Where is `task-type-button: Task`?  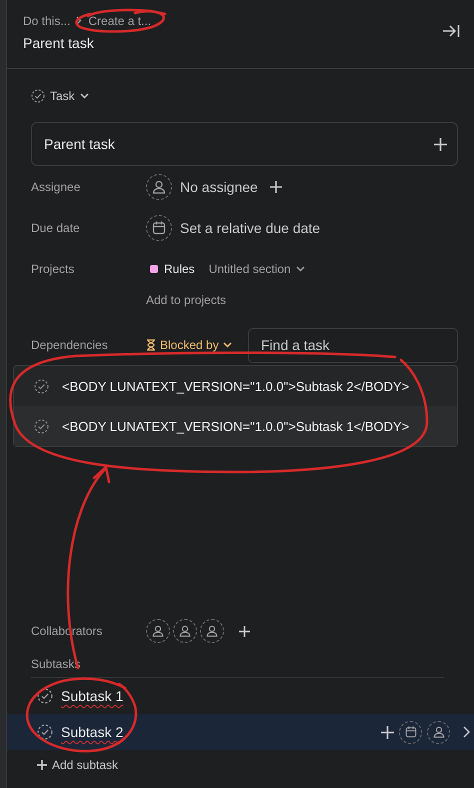 task-type-button: Task is located at coordinates (60, 96).